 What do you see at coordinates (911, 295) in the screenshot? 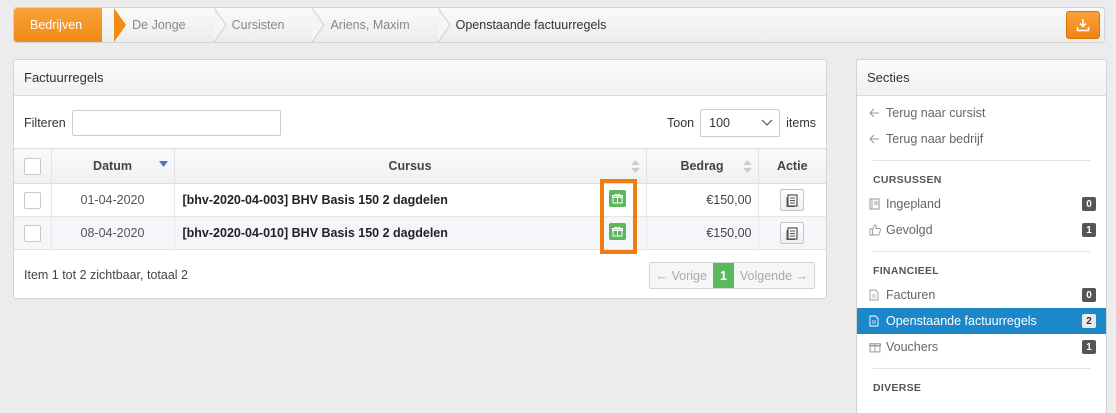
I see `item-label: Facturen` at bounding box center [911, 295].